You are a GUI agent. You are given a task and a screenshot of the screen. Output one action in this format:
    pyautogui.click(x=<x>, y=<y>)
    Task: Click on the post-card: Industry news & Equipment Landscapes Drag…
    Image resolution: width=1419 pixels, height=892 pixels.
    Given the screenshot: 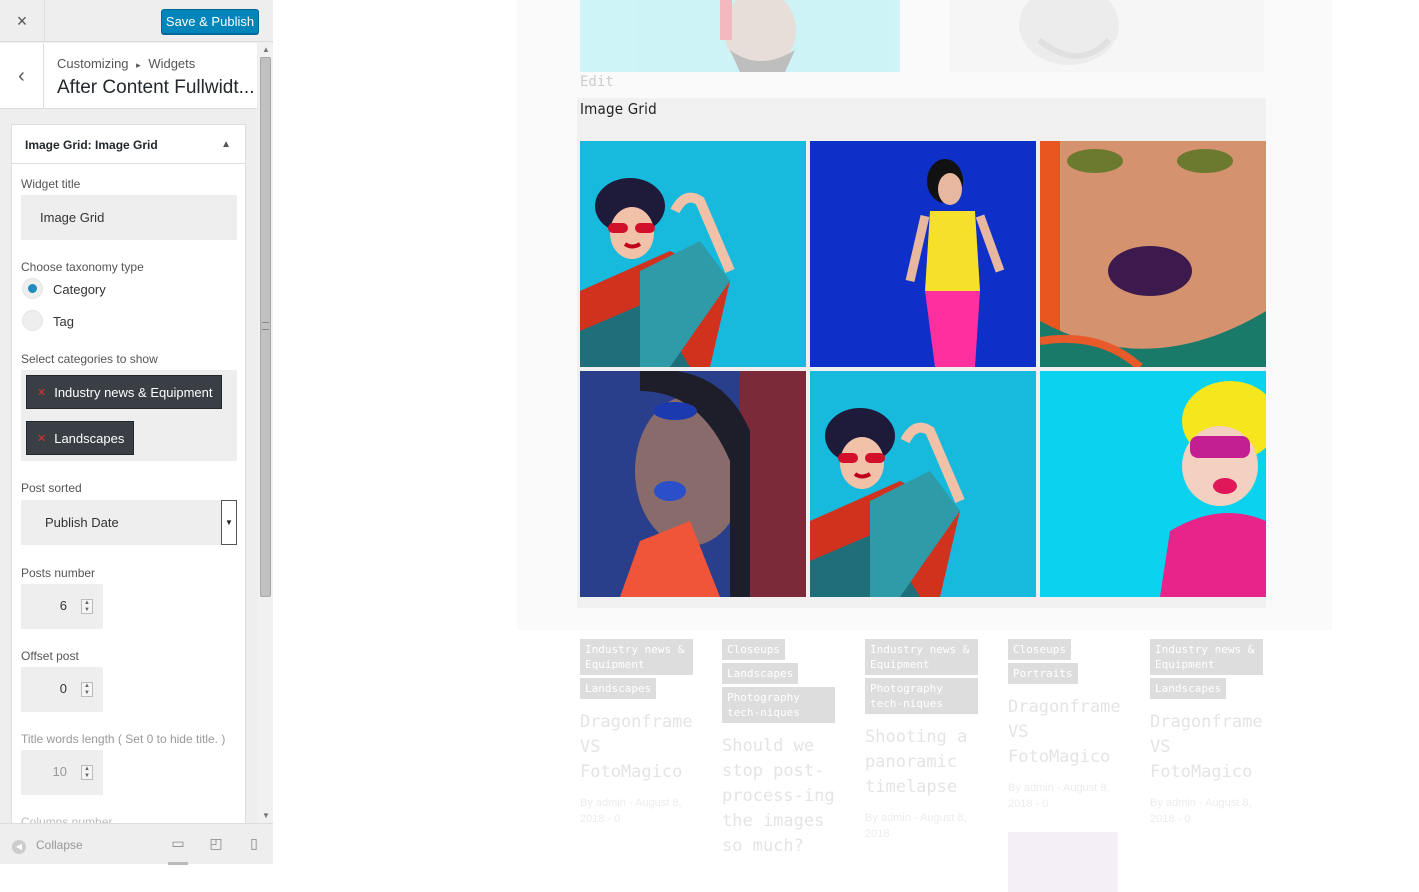 What is the action you would take?
    pyautogui.click(x=638, y=733)
    